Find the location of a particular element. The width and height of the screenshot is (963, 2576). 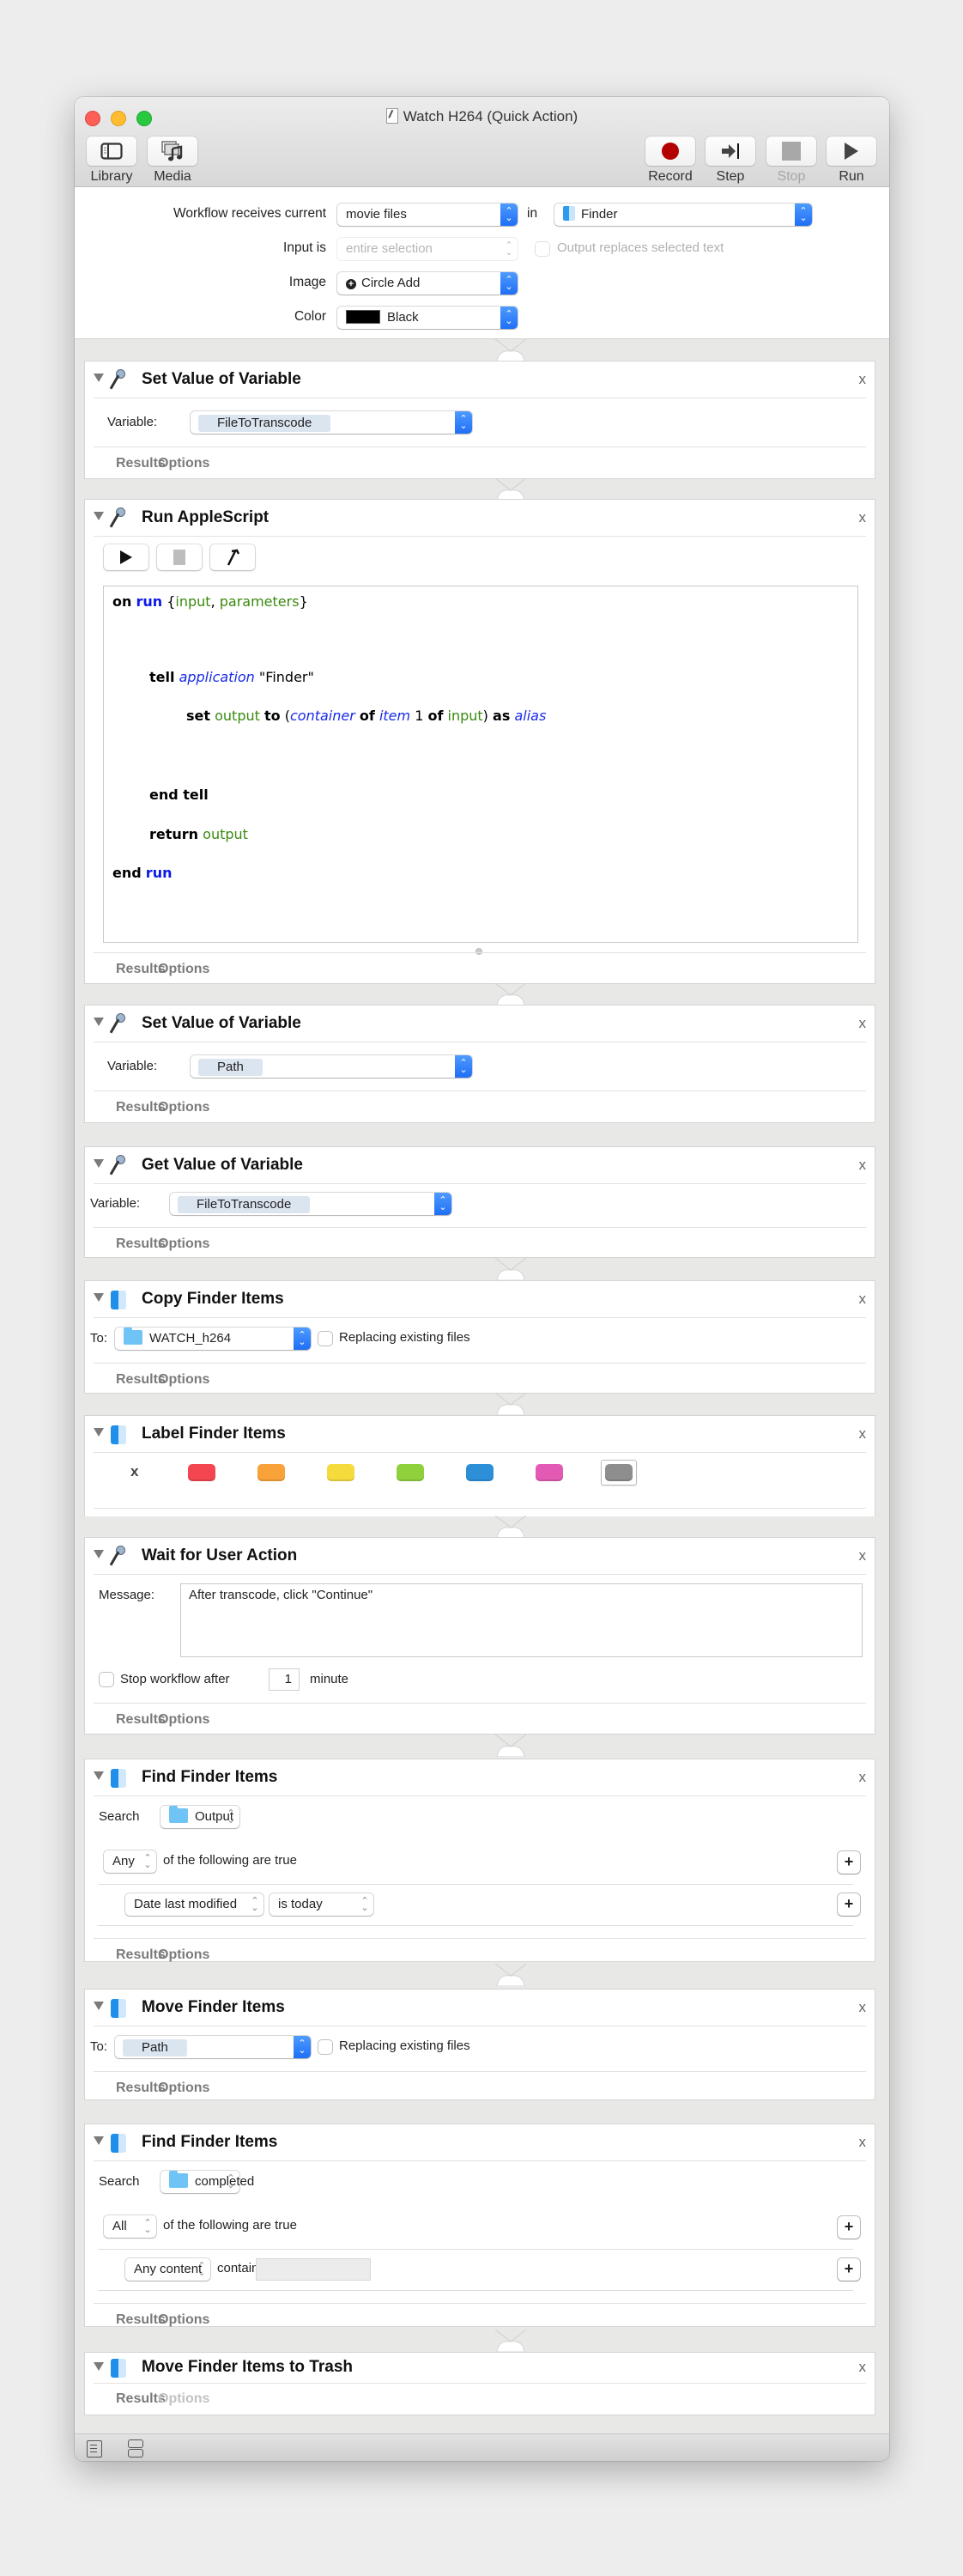

search-location-popup: completed ⌃ ⌄ is located at coordinates (207, 2182).